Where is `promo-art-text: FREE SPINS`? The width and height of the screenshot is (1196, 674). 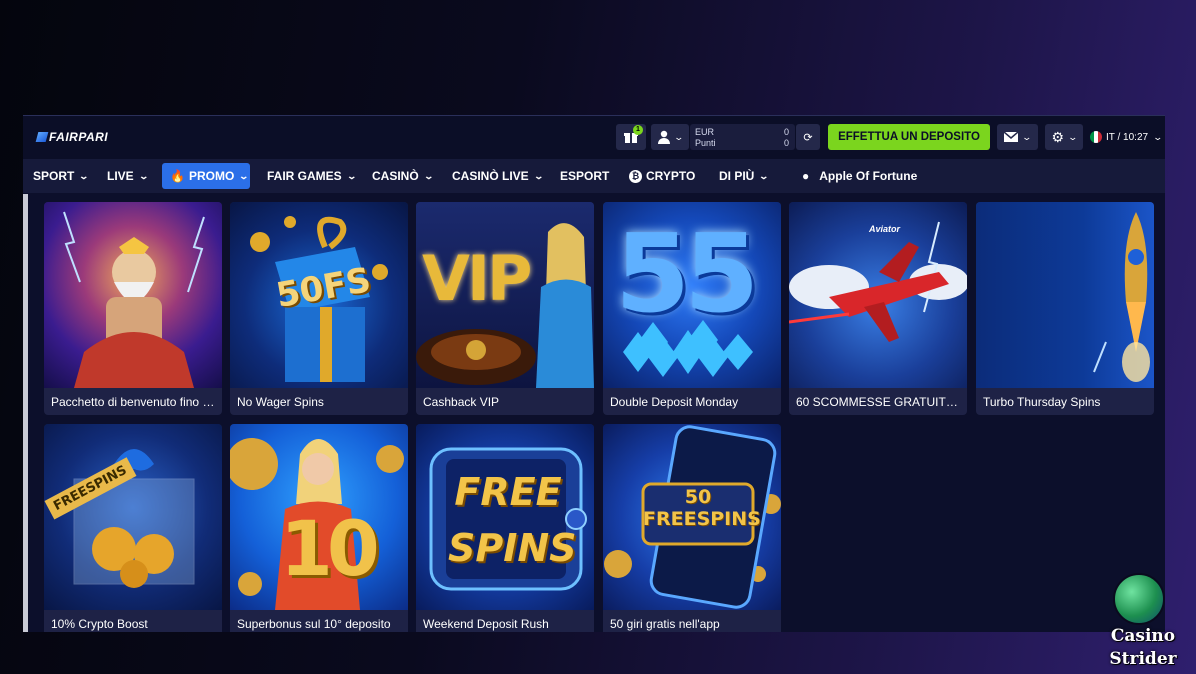
promo-art-text: FREE SPINS is located at coordinates (512, 520).